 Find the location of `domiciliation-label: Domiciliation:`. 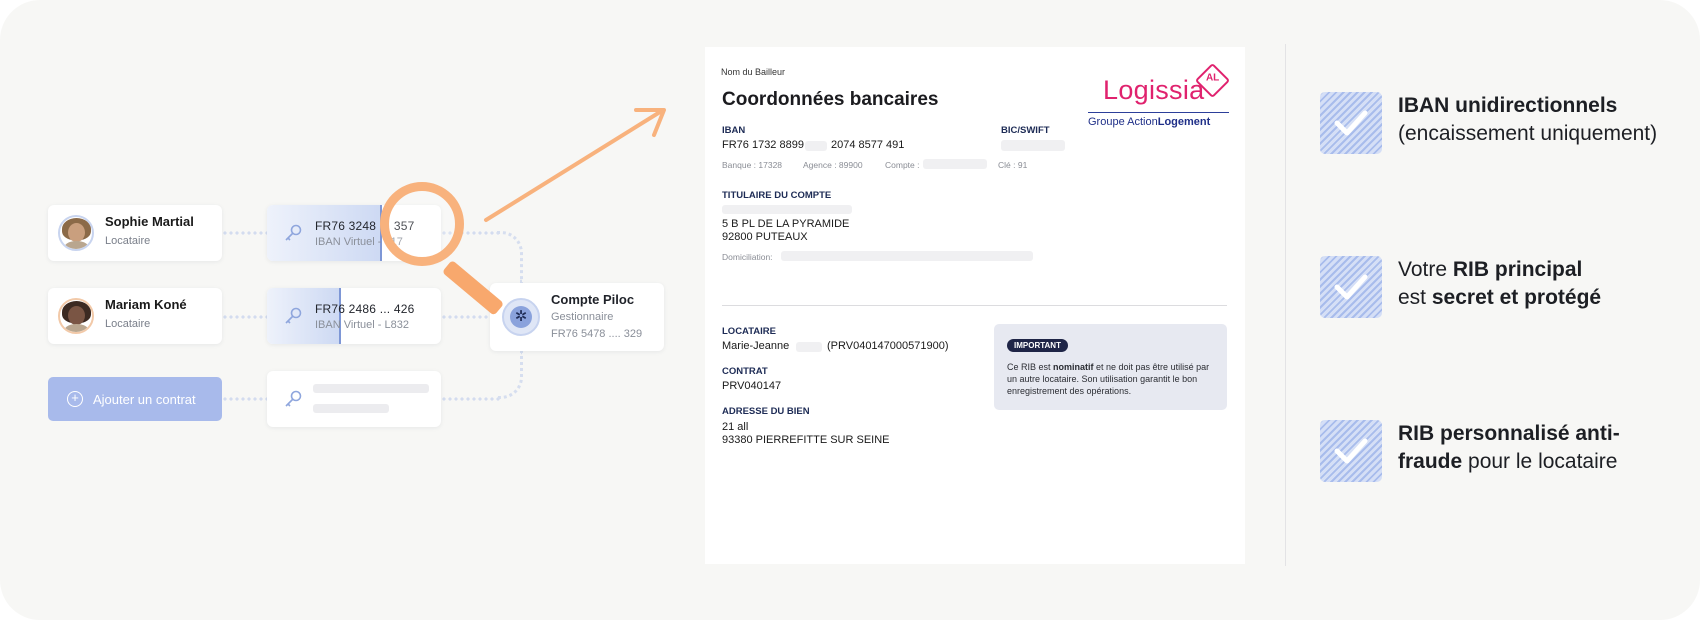

domiciliation-label: Domiciliation: is located at coordinates (747, 257).